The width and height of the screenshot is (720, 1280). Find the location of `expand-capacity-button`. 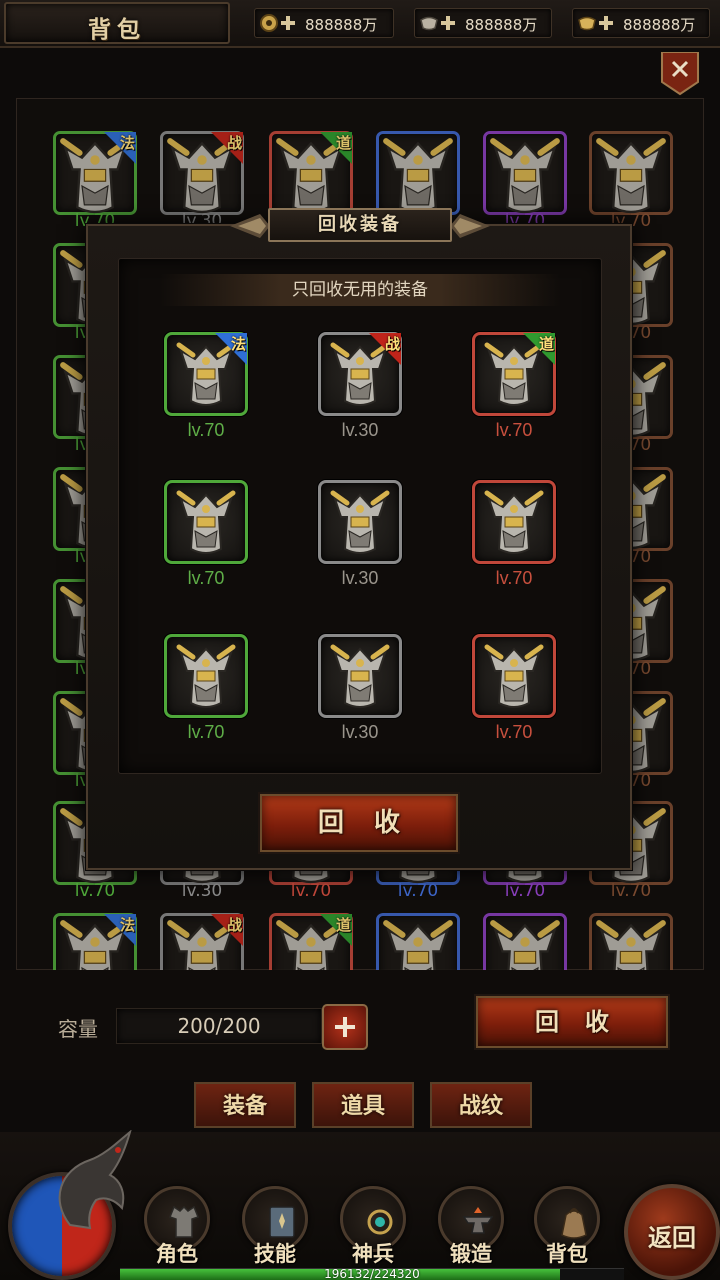

expand-capacity-button is located at coordinates (345, 1027).